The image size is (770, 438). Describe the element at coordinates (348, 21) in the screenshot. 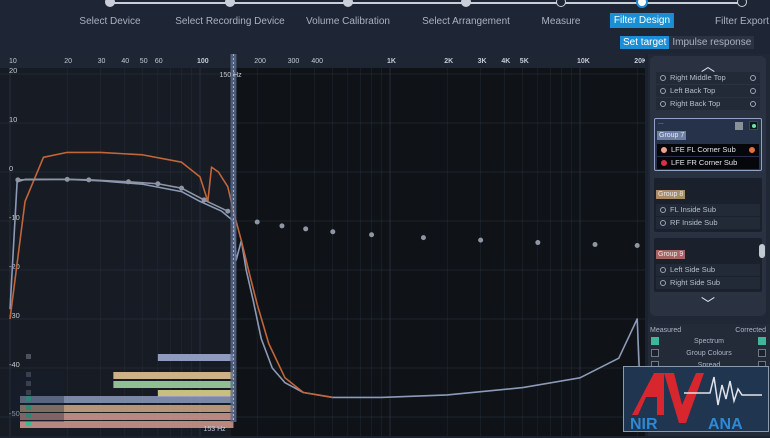

I see `step-label: Volume Calibration` at that location.